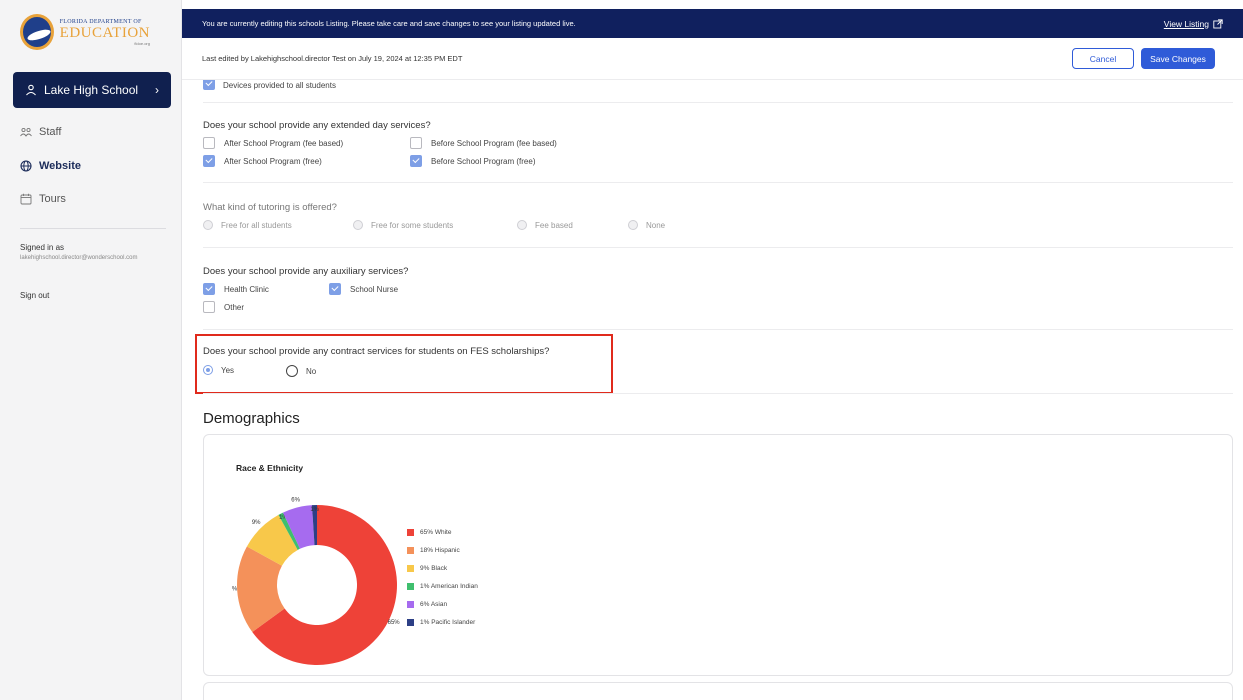 This screenshot has height=700, width=1243. I want to click on tutoring-option-free-some: Free for some students, so click(403, 225).